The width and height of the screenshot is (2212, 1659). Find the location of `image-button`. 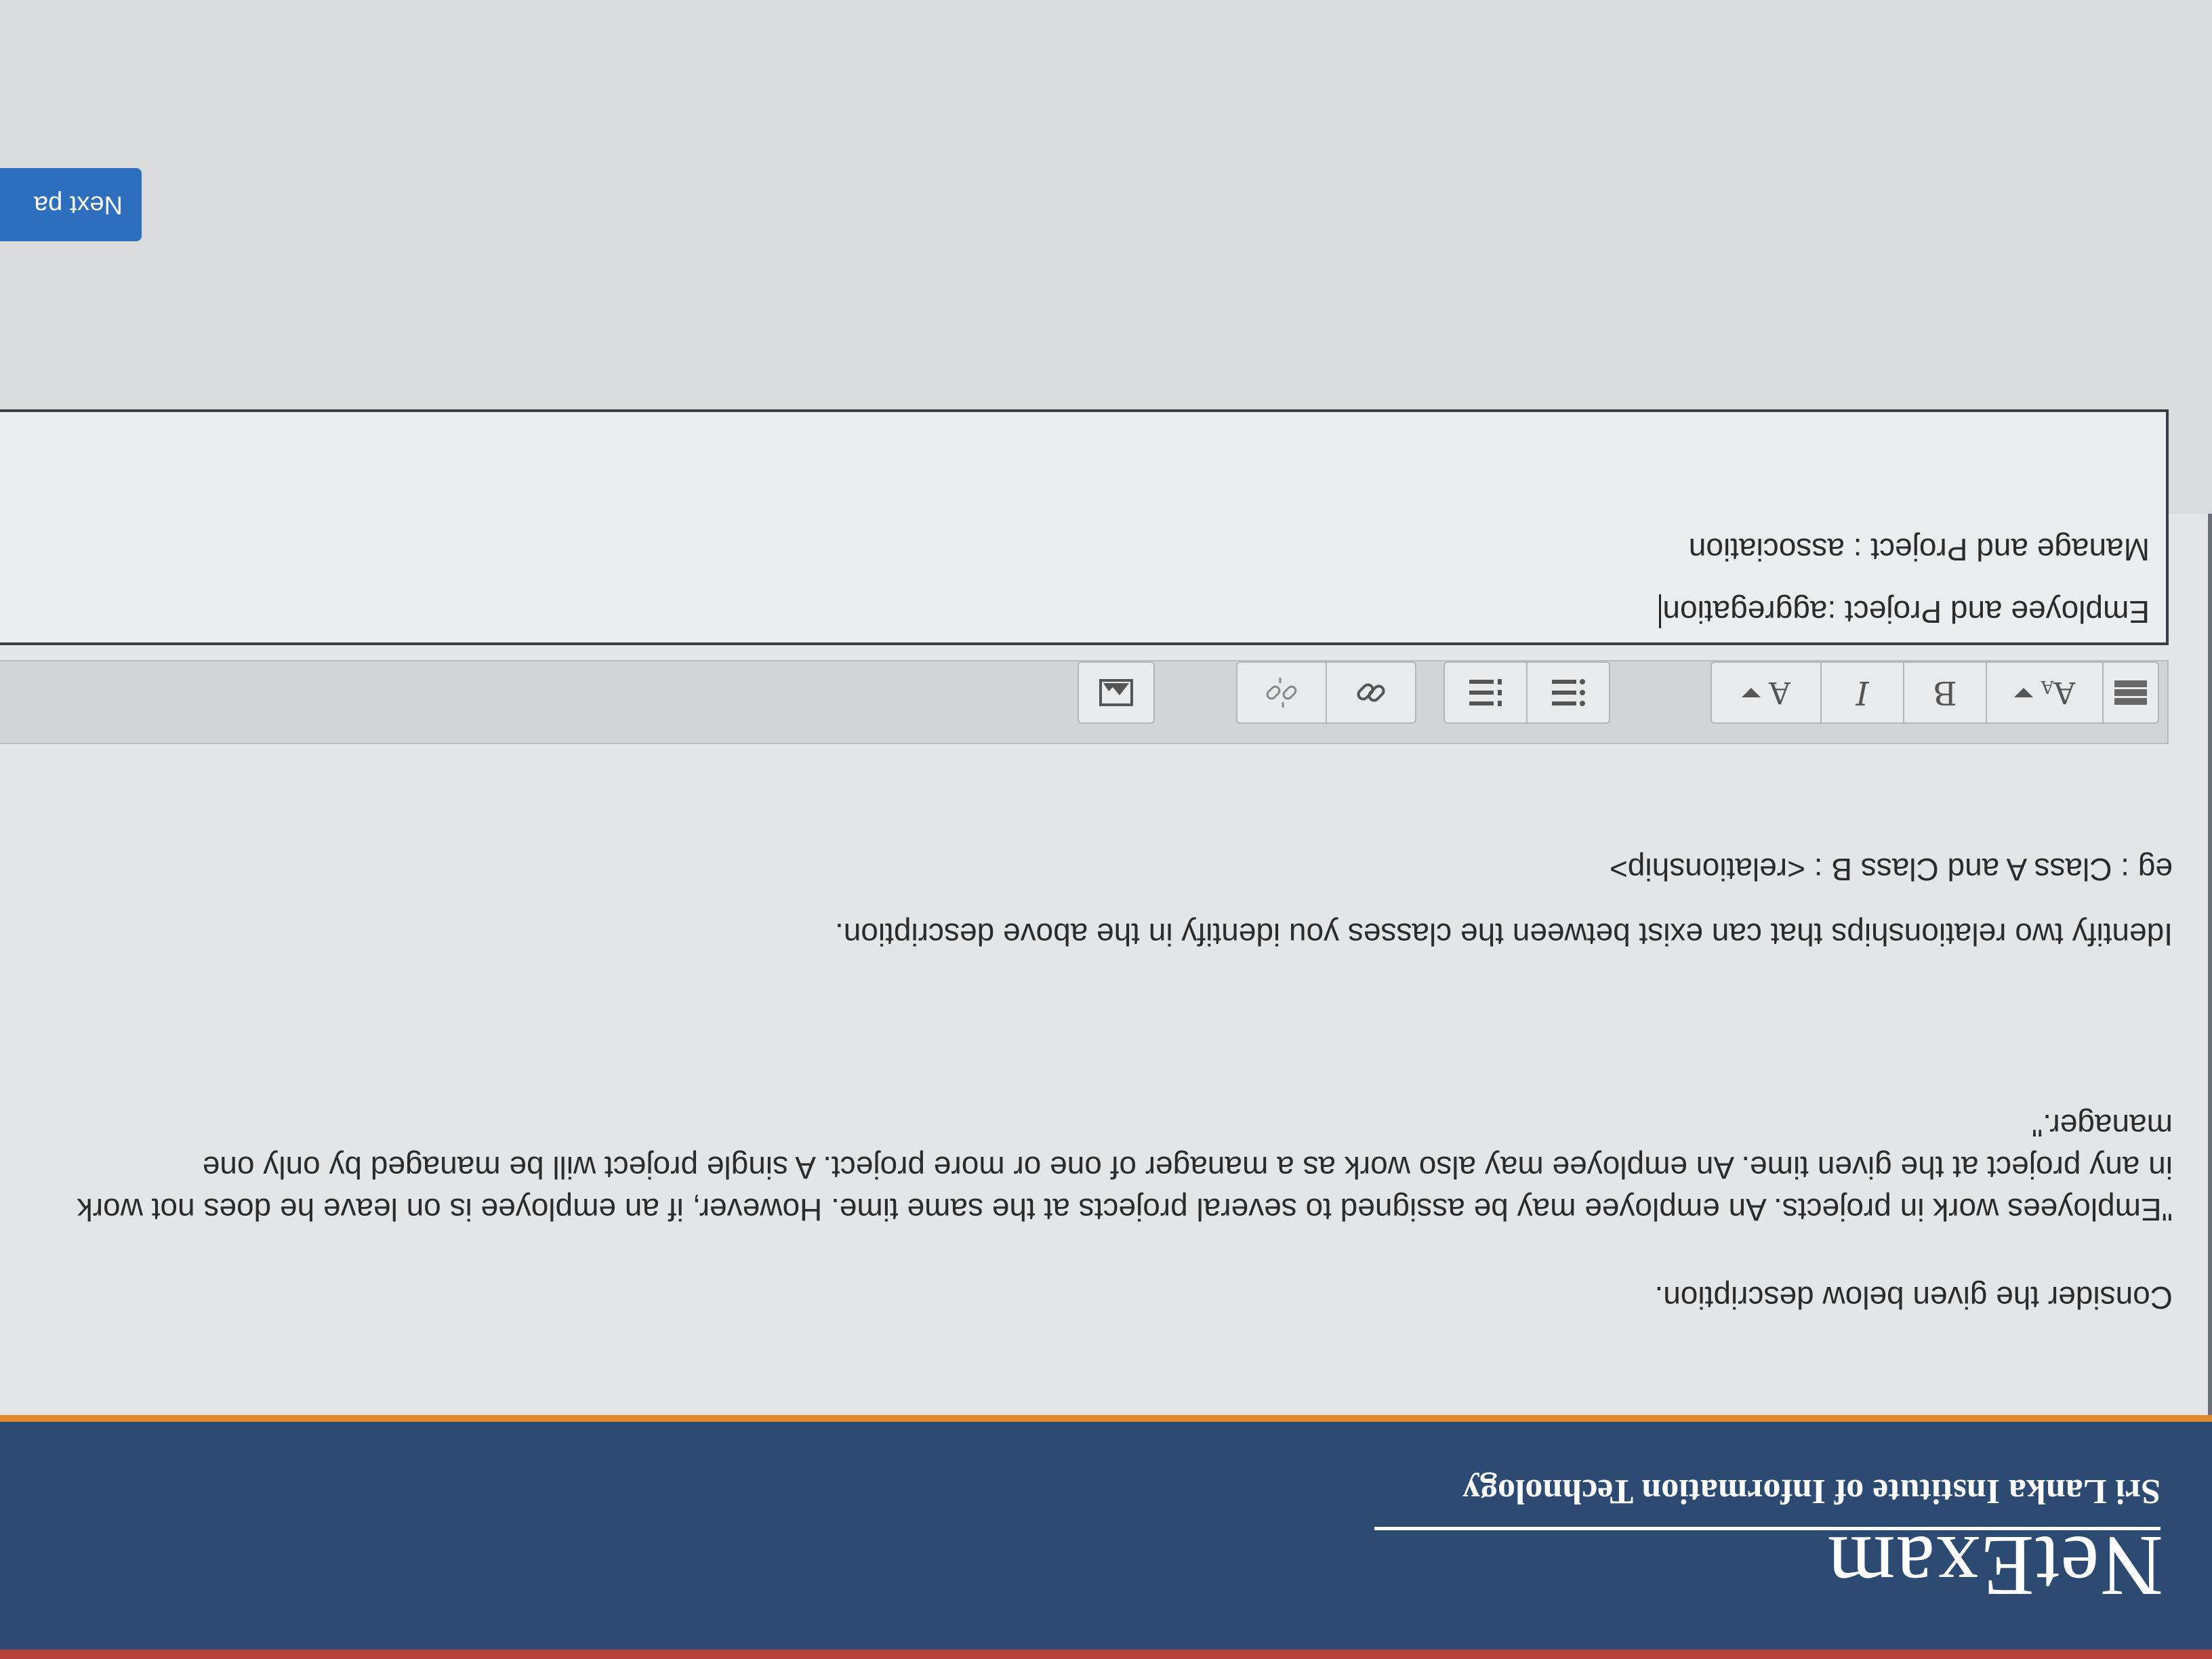

image-button is located at coordinates (1116, 692).